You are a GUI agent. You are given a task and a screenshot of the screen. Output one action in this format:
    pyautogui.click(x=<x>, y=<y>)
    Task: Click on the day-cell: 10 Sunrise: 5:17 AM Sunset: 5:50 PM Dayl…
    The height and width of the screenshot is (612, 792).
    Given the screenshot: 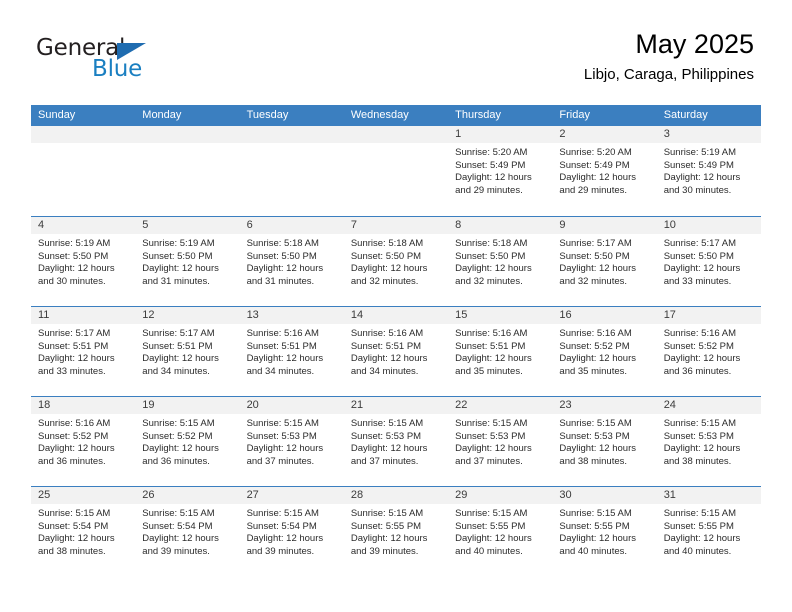 What is the action you would take?
    pyautogui.click(x=708, y=261)
    